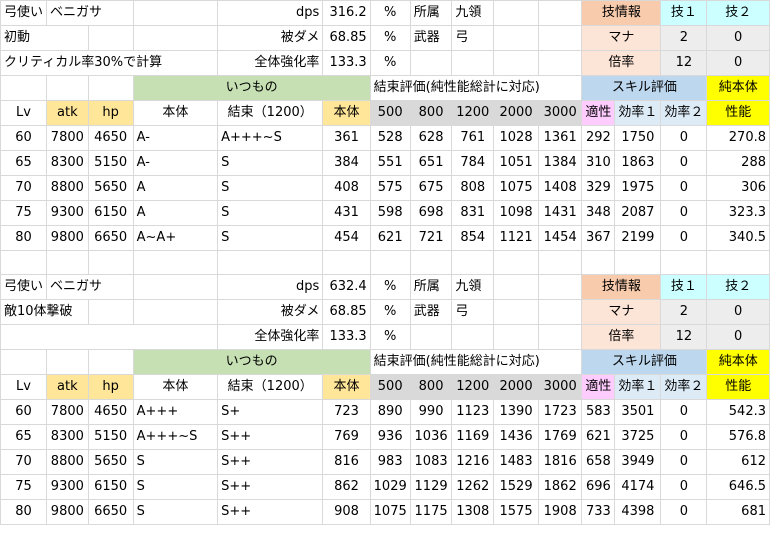 The width and height of the screenshot is (770, 542). I want to click on multiplier-label: 倍率, so click(621, 337).